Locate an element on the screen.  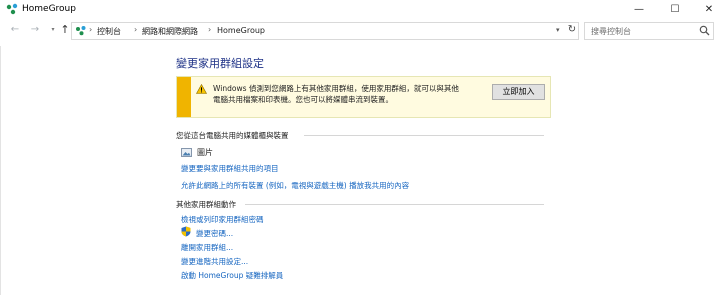
minimize-button: — is located at coordinates (639, 9).